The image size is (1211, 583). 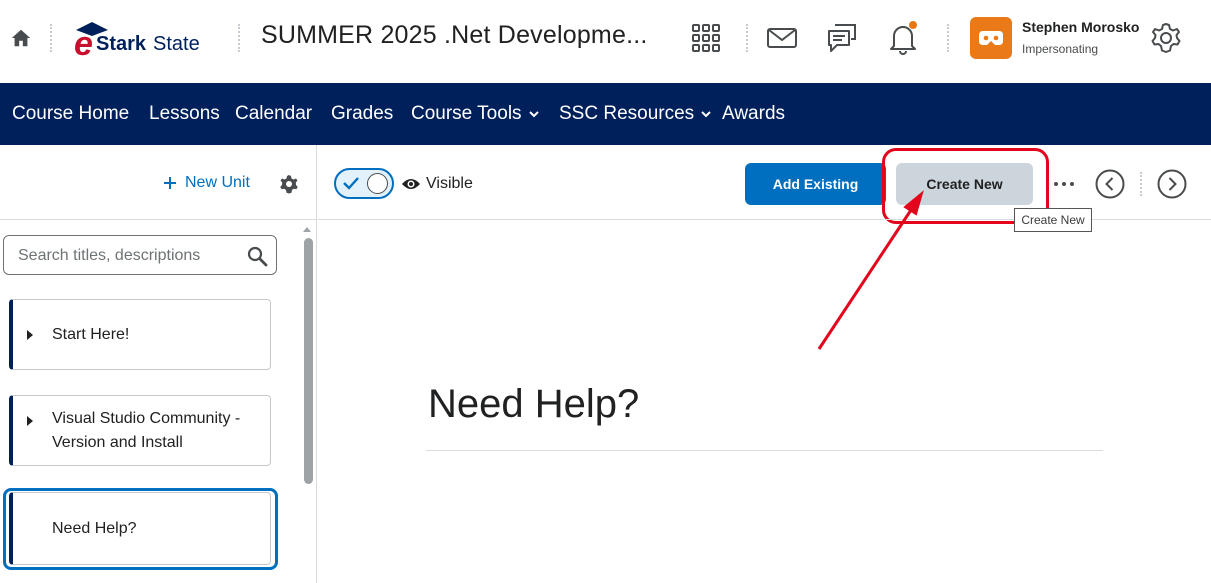 I want to click on visibility-toggle, so click(x=364, y=183).